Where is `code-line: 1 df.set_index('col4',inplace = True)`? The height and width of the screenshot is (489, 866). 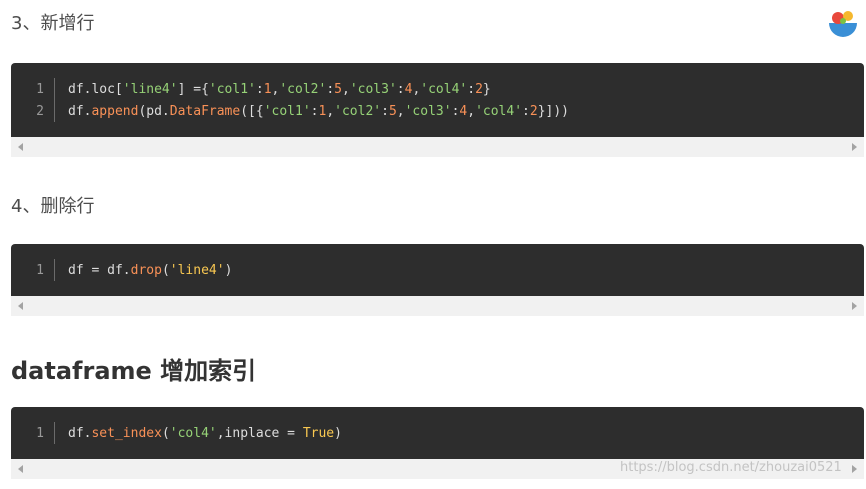
code-line: 1 df.set_index('col4',inplace = True) is located at coordinates (437, 434).